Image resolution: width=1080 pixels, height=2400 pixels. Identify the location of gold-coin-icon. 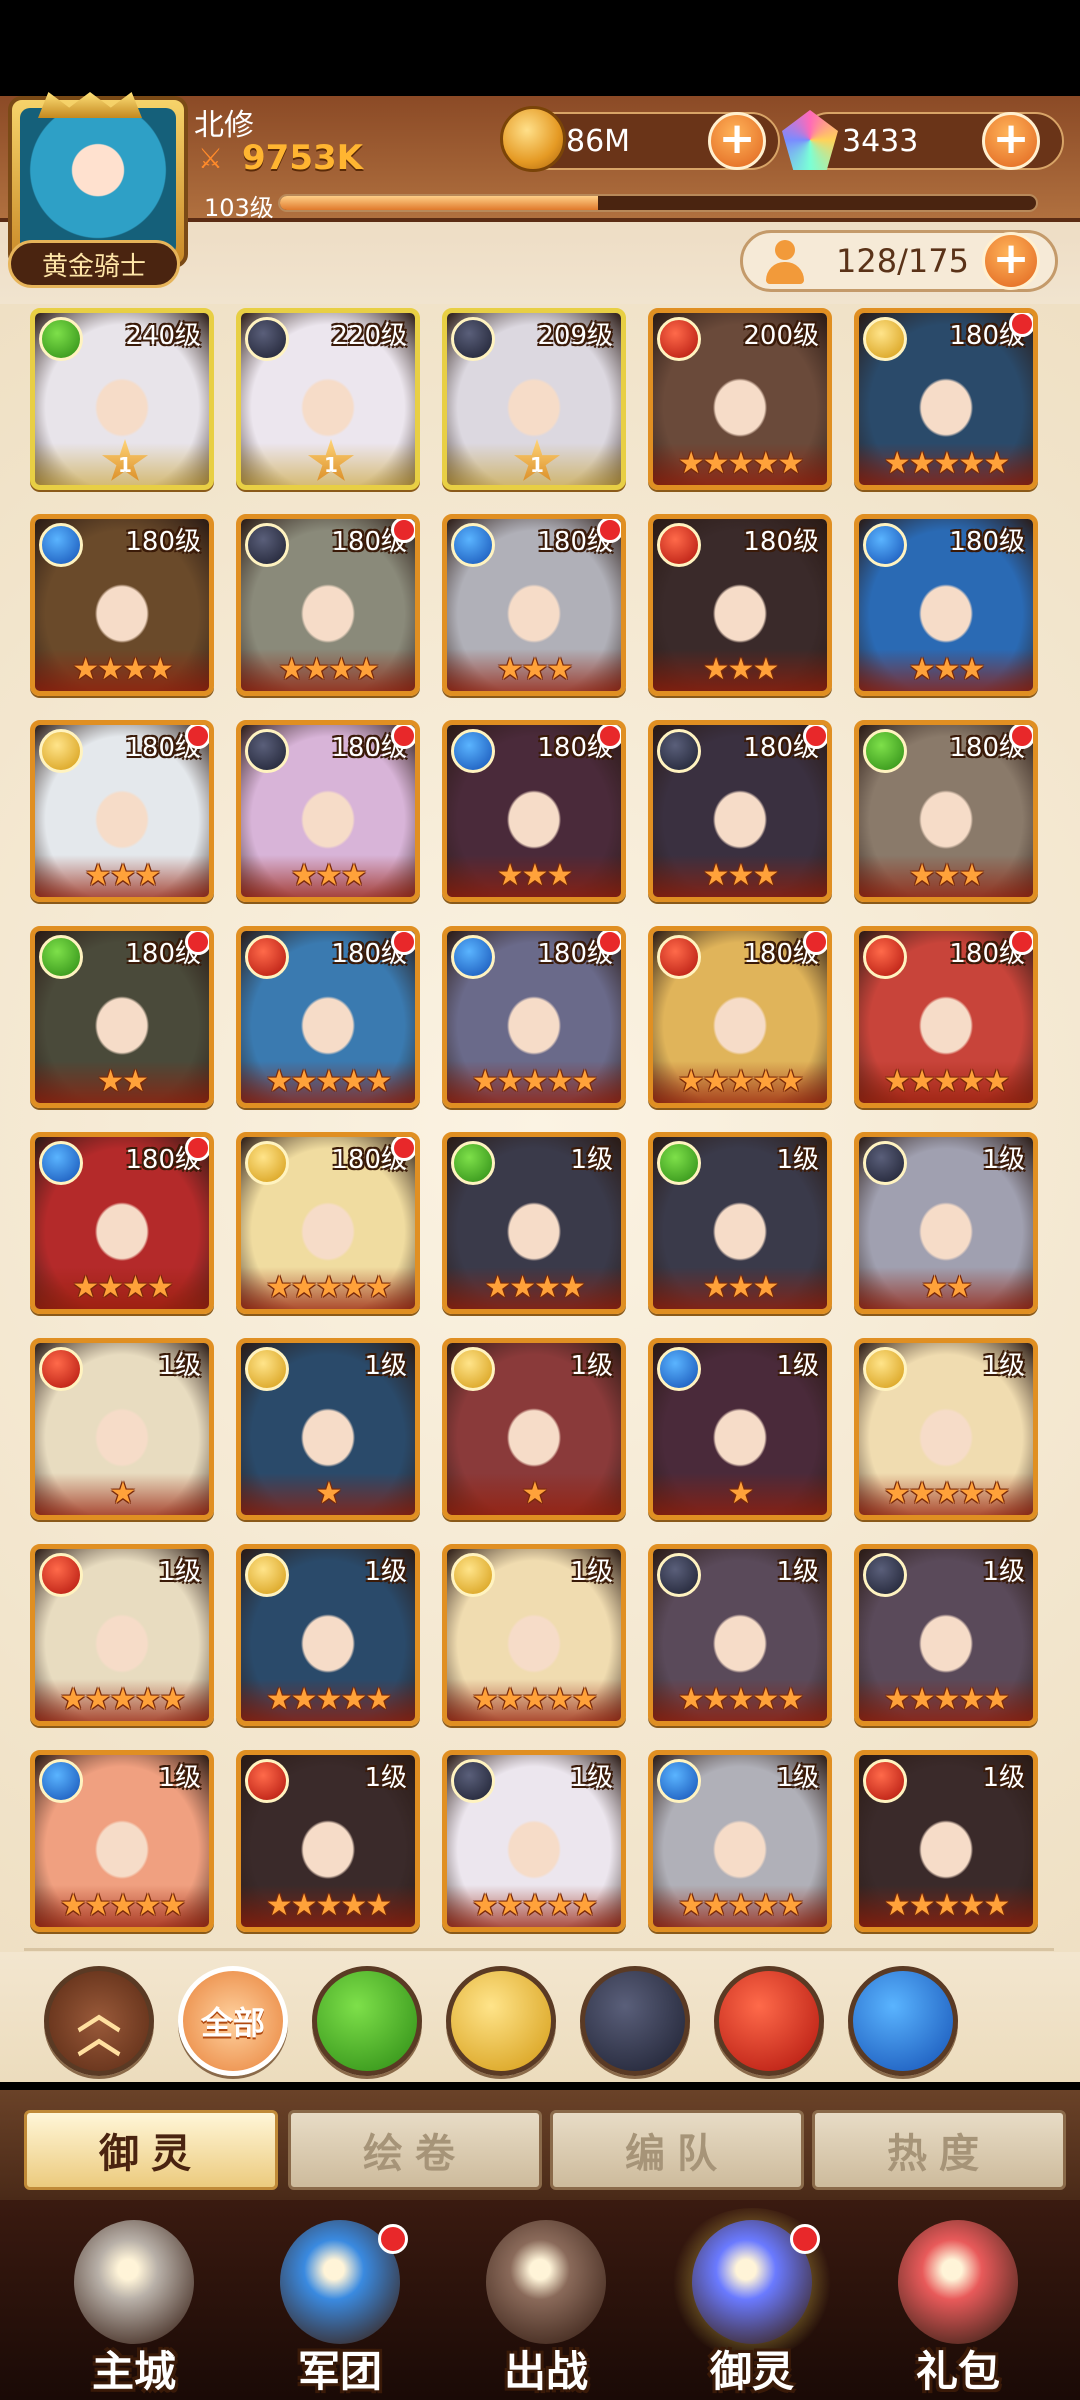
(533, 139).